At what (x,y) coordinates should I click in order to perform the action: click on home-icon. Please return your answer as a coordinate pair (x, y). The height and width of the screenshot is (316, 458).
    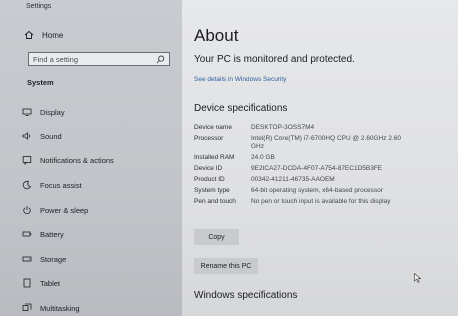
    Looking at the image, I should click on (29, 35).